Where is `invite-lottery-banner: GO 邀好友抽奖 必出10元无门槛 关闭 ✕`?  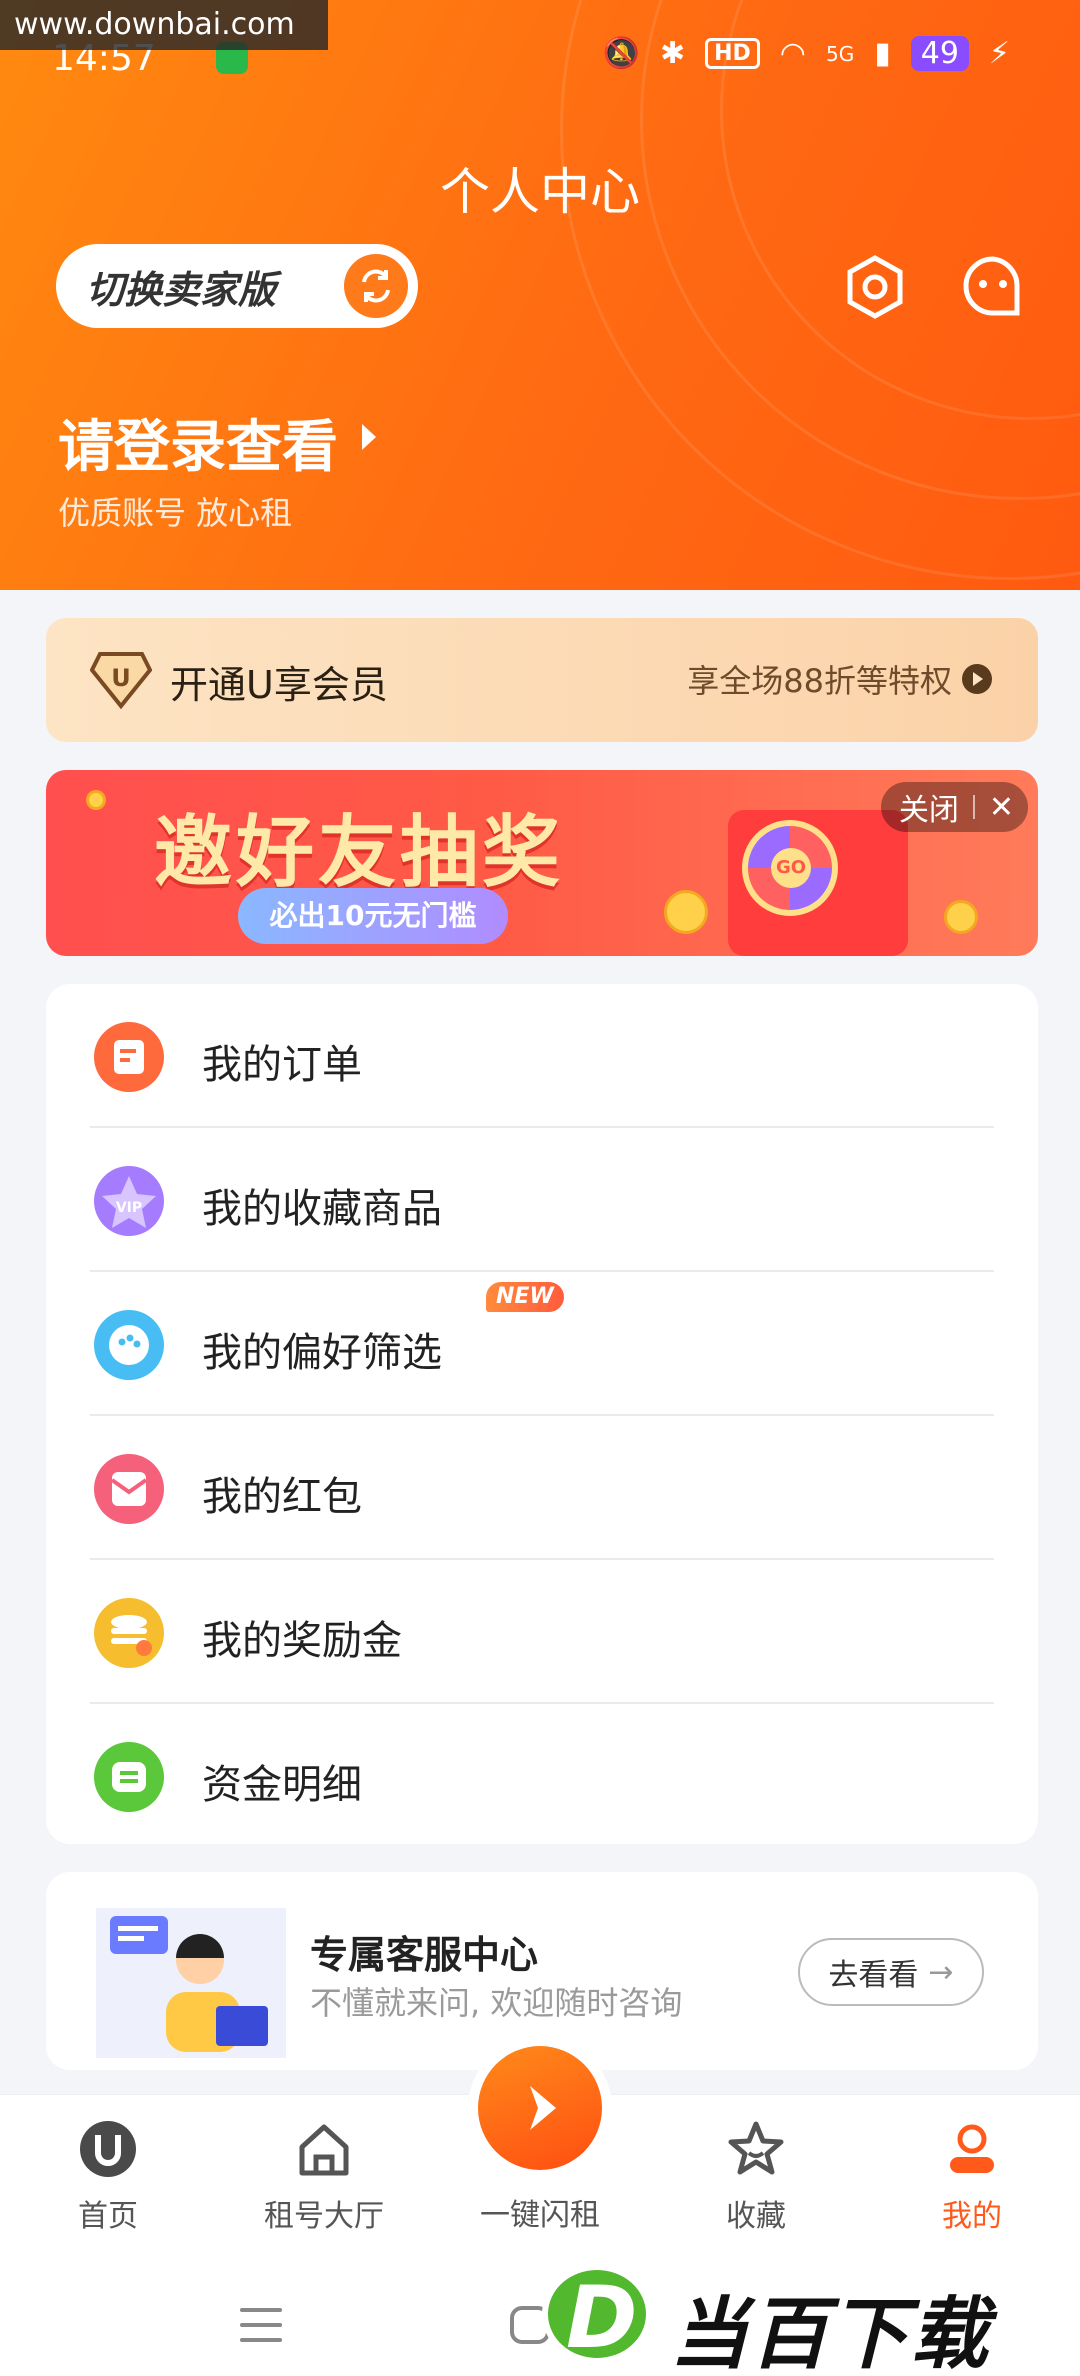 invite-lottery-banner: GO 邀好友抽奖 必出10元无门槛 关闭 ✕ is located at coordinates (542, 863).